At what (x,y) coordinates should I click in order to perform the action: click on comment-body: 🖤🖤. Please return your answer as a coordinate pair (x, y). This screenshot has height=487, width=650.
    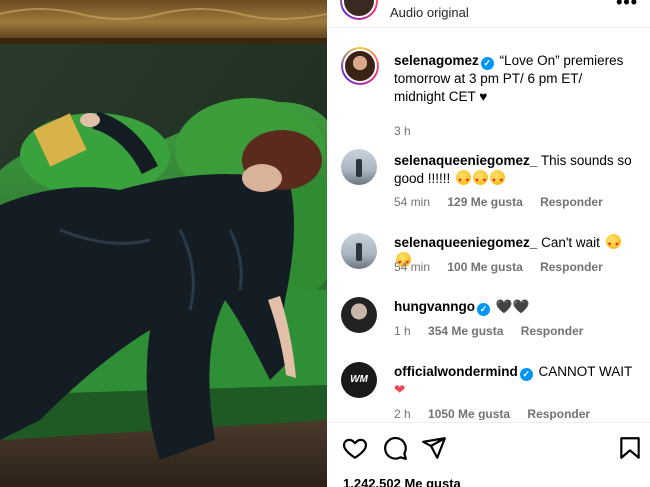
    Looking at the image, I should click on (512, 306).